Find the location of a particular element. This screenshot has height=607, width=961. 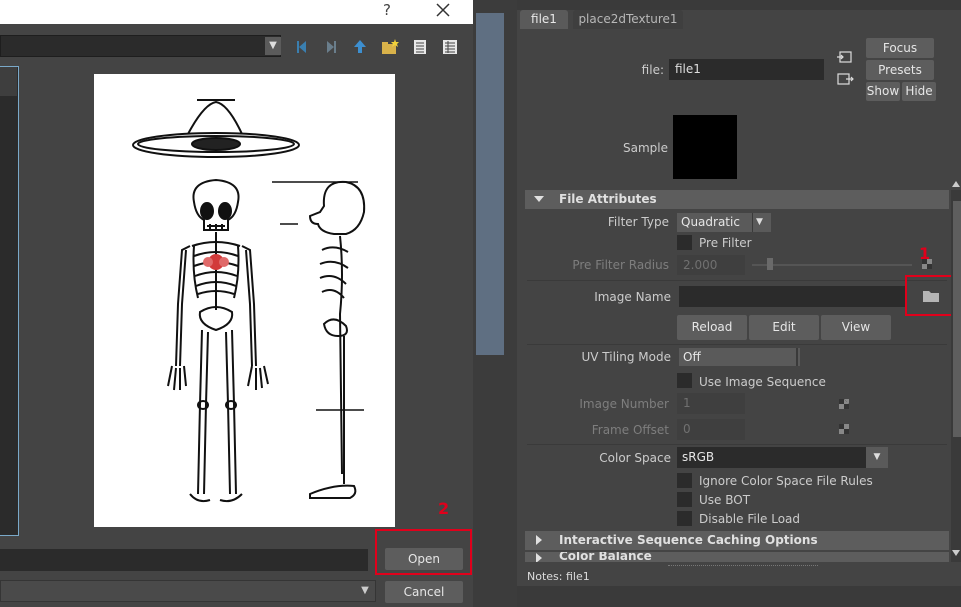

notes-label: Notes: is located at coordinates (545, 576).